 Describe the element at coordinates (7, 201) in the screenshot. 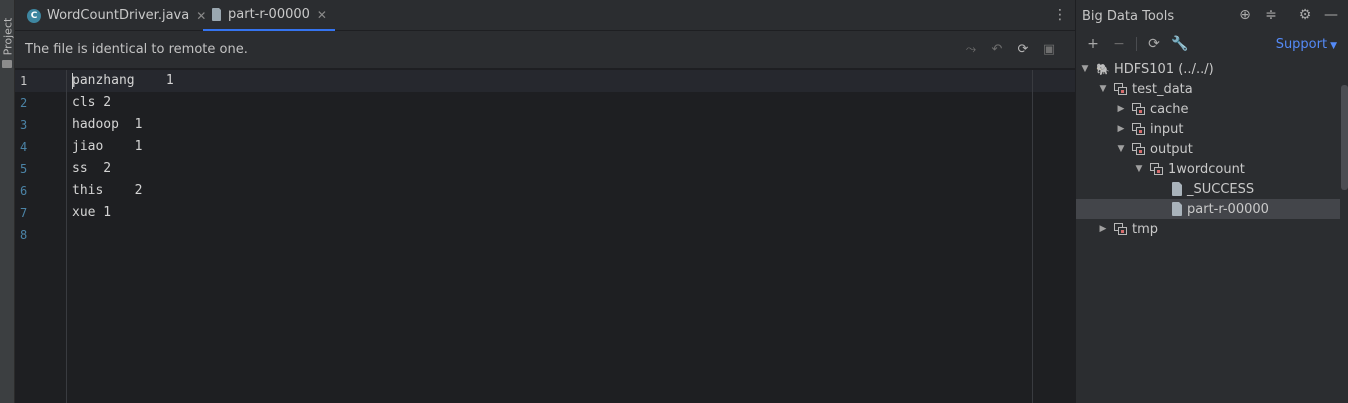

I see `left-tool-strip: Project` at that location.